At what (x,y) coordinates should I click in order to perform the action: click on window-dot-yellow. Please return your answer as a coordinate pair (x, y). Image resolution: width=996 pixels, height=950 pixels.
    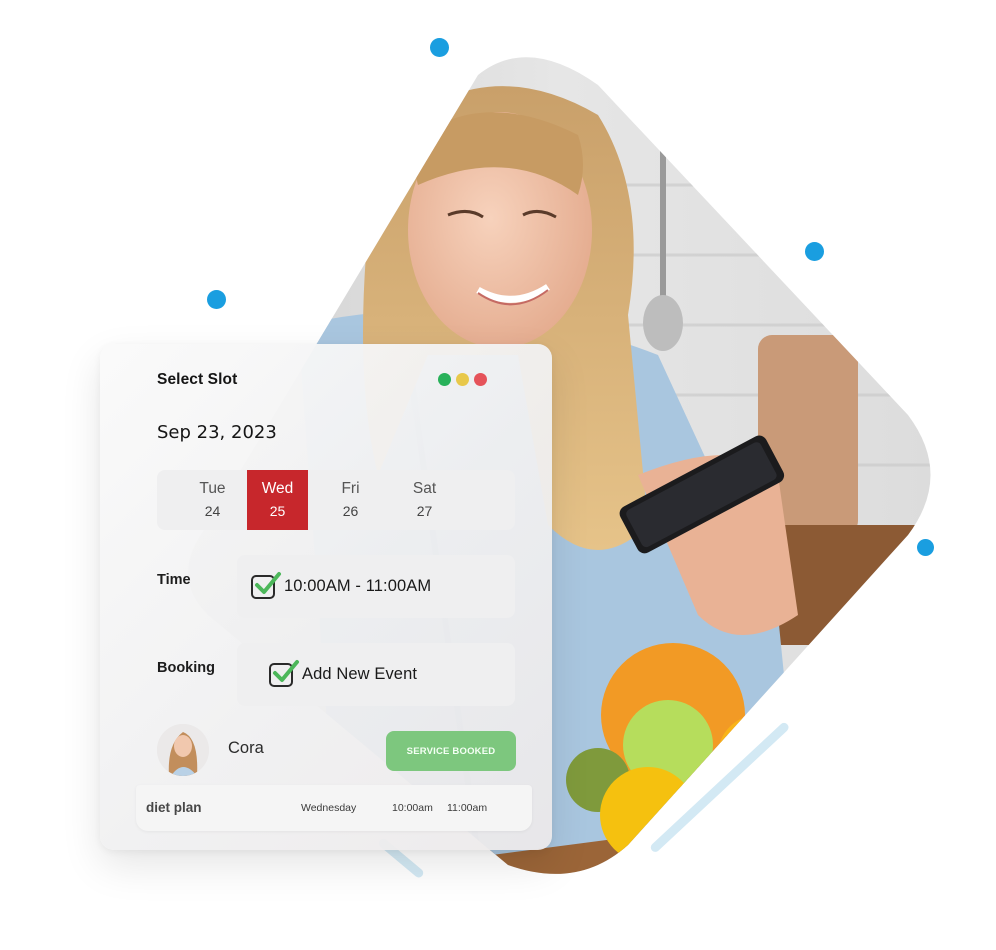
    Looking at the image, I should click on (462, 379).